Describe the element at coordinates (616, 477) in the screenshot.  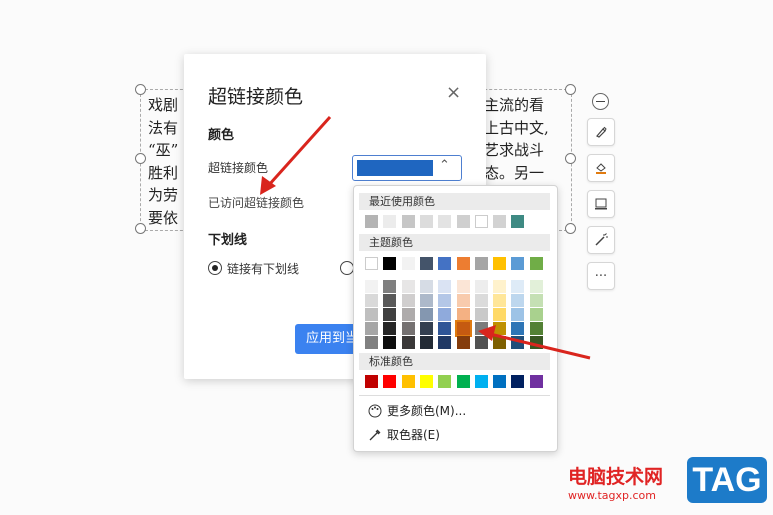
I see `watermark-text: 电脑技术网` at that location.